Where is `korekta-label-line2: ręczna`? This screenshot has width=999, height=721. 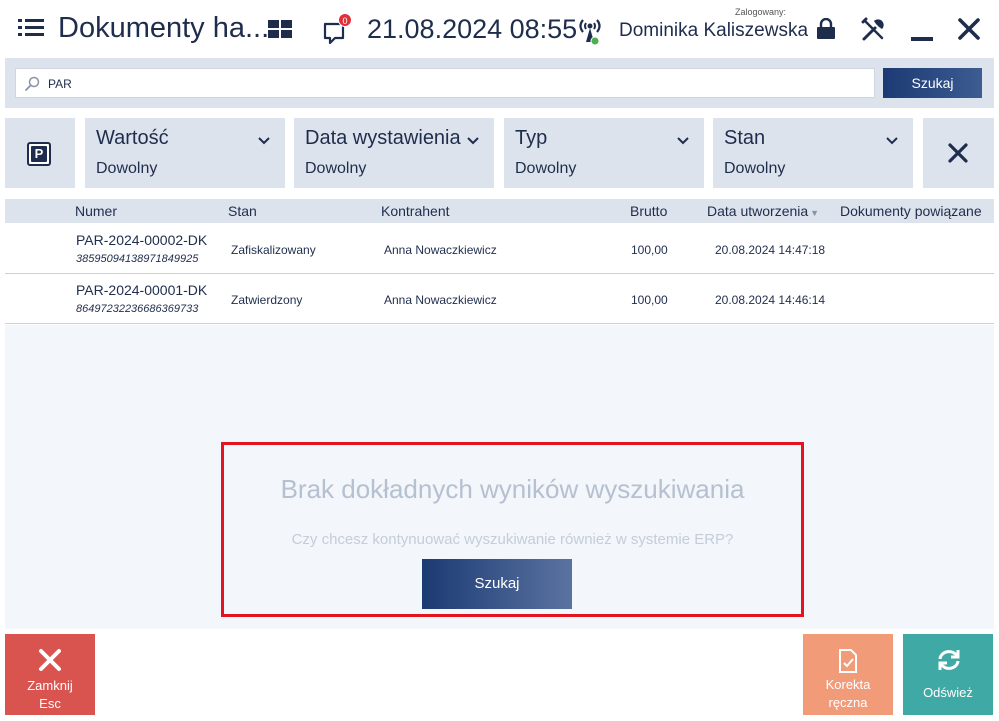
korekta-label-line2: ręczna is located at coordinates (848, 702).